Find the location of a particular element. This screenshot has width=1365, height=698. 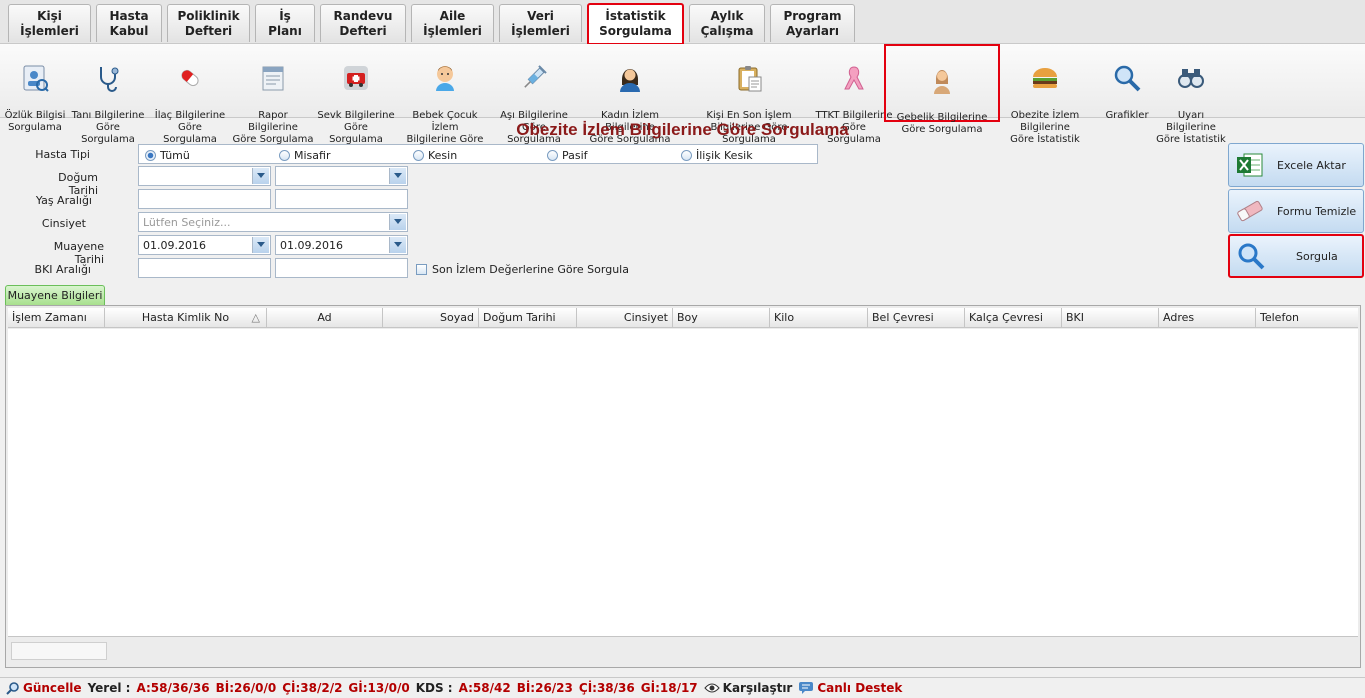

muayene-to-picker: 01.09.2016 is located at coordinates (341, 245).